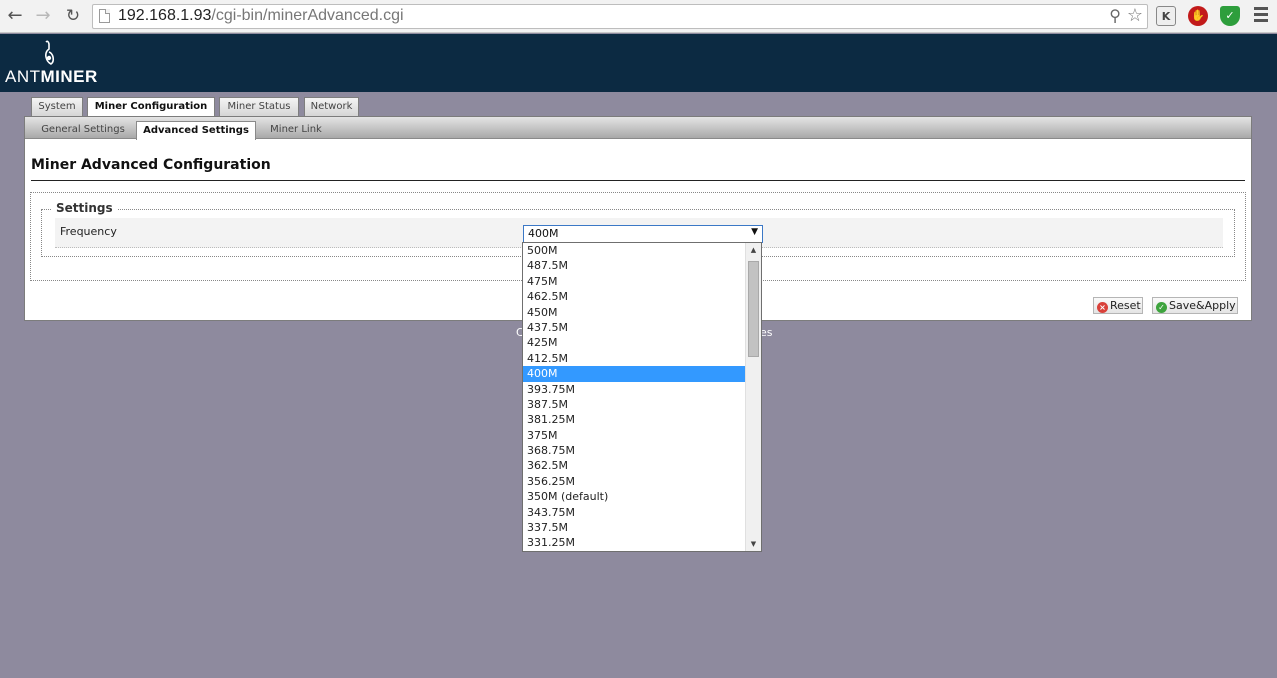 The height and width of the screenshot is (678, 1277). I want to click on dropdown-option: 393.75M, so click(634, 389).